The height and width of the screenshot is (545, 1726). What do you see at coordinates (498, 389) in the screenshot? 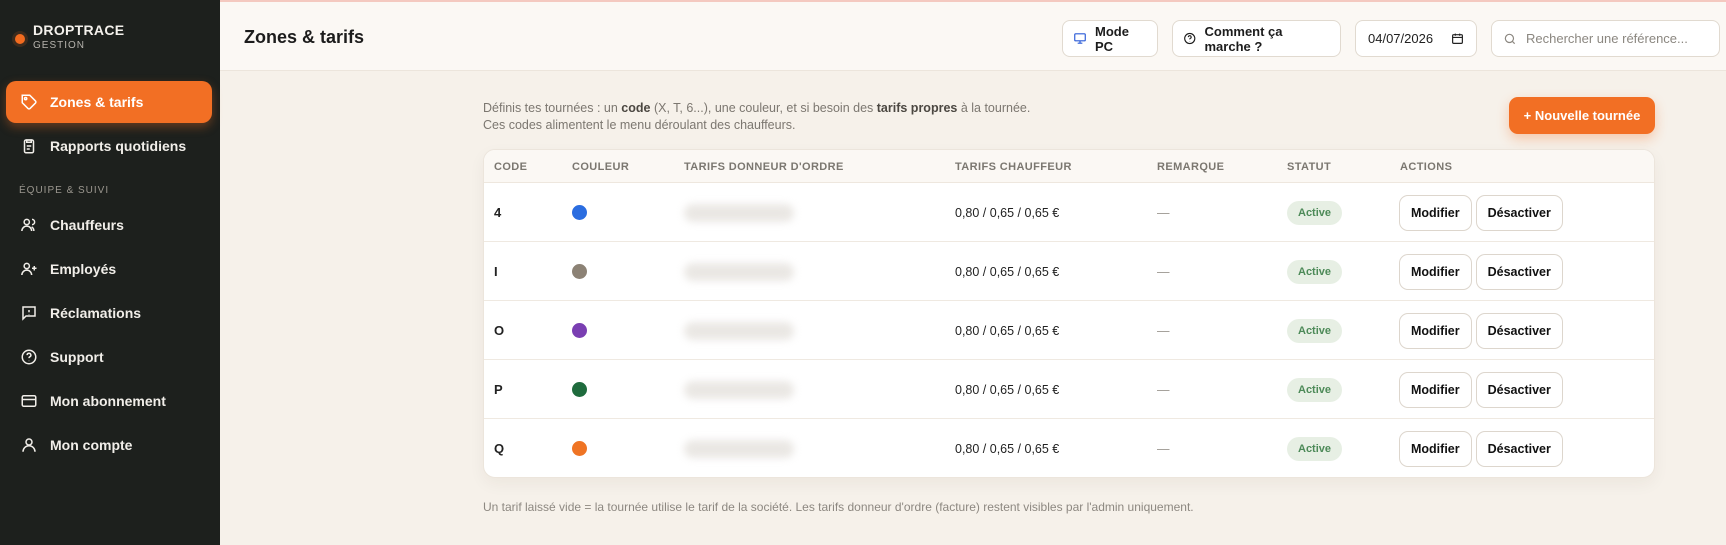
I see `row-code: P` at bounding box center [498, 389].